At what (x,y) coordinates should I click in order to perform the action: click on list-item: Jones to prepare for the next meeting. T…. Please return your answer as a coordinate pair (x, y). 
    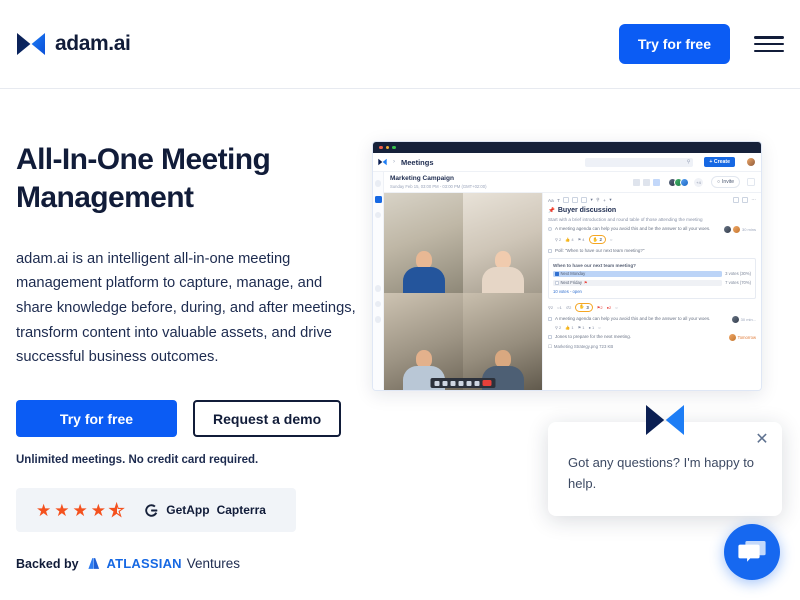
    Looking at the image, I should click on (652, 337).